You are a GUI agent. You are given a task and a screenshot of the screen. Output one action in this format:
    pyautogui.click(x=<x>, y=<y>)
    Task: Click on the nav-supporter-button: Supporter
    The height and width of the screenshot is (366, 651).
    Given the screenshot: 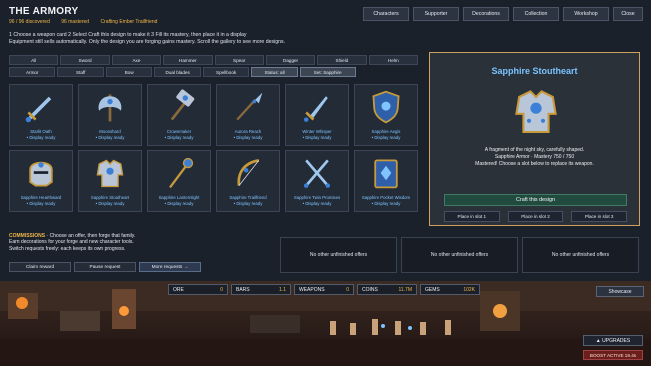 What is the action you would take?
    pyautogui.click(x=436, y=14)
    